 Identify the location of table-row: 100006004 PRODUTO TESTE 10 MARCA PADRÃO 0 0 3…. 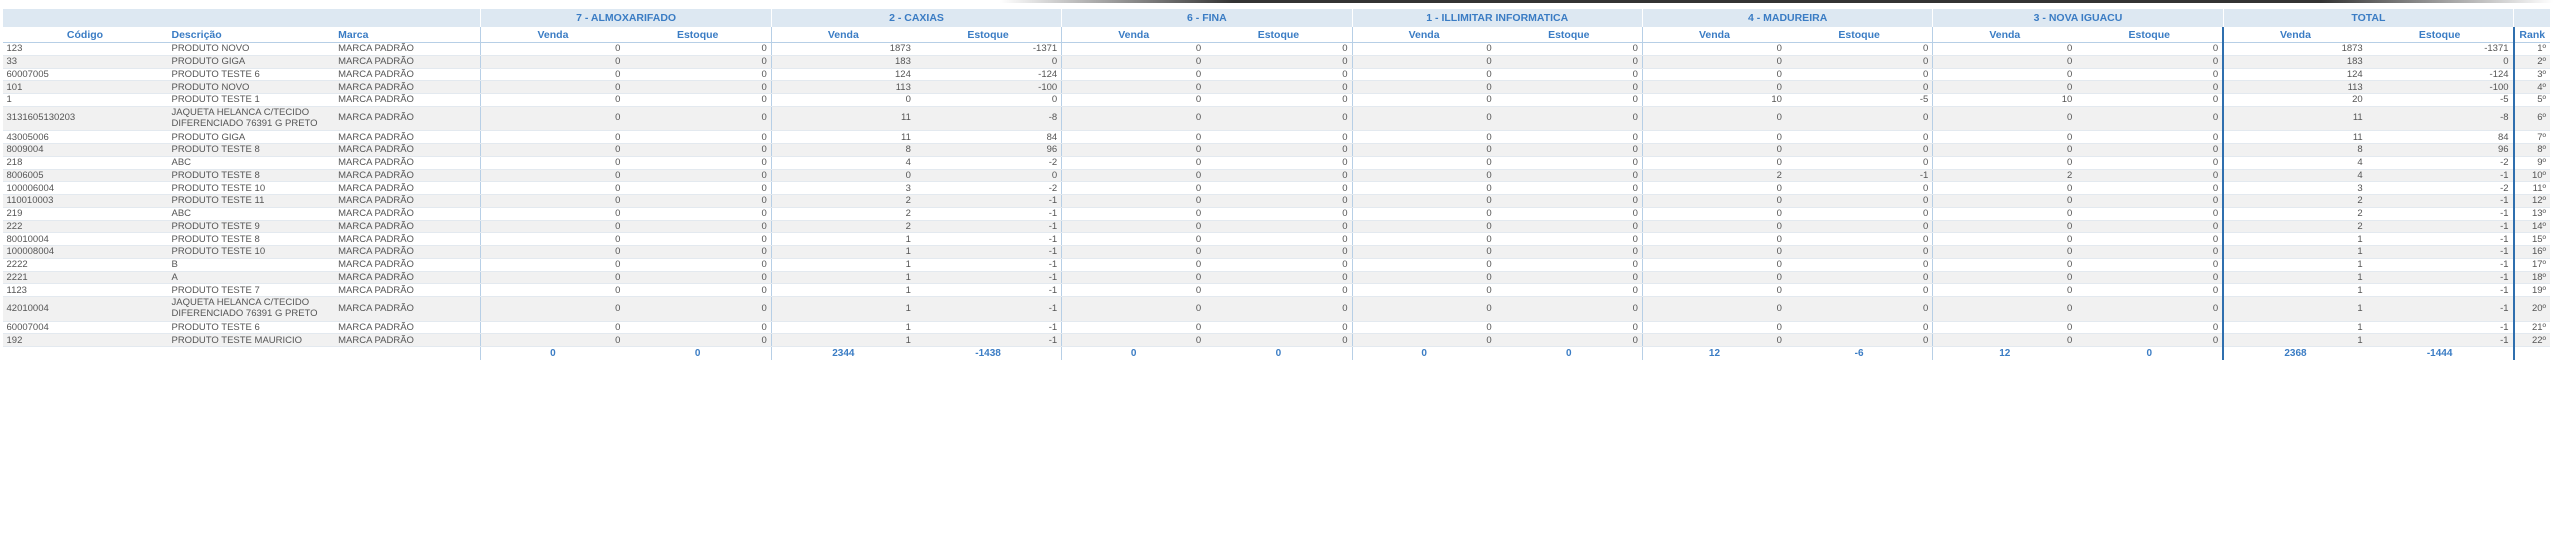
(1276, 188).